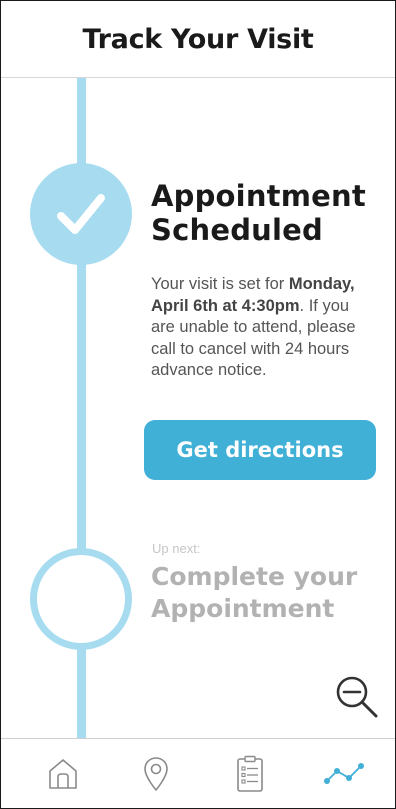 This screenshot has height=809, width=396. I want to click on nav-checklist, so click(250, 774).